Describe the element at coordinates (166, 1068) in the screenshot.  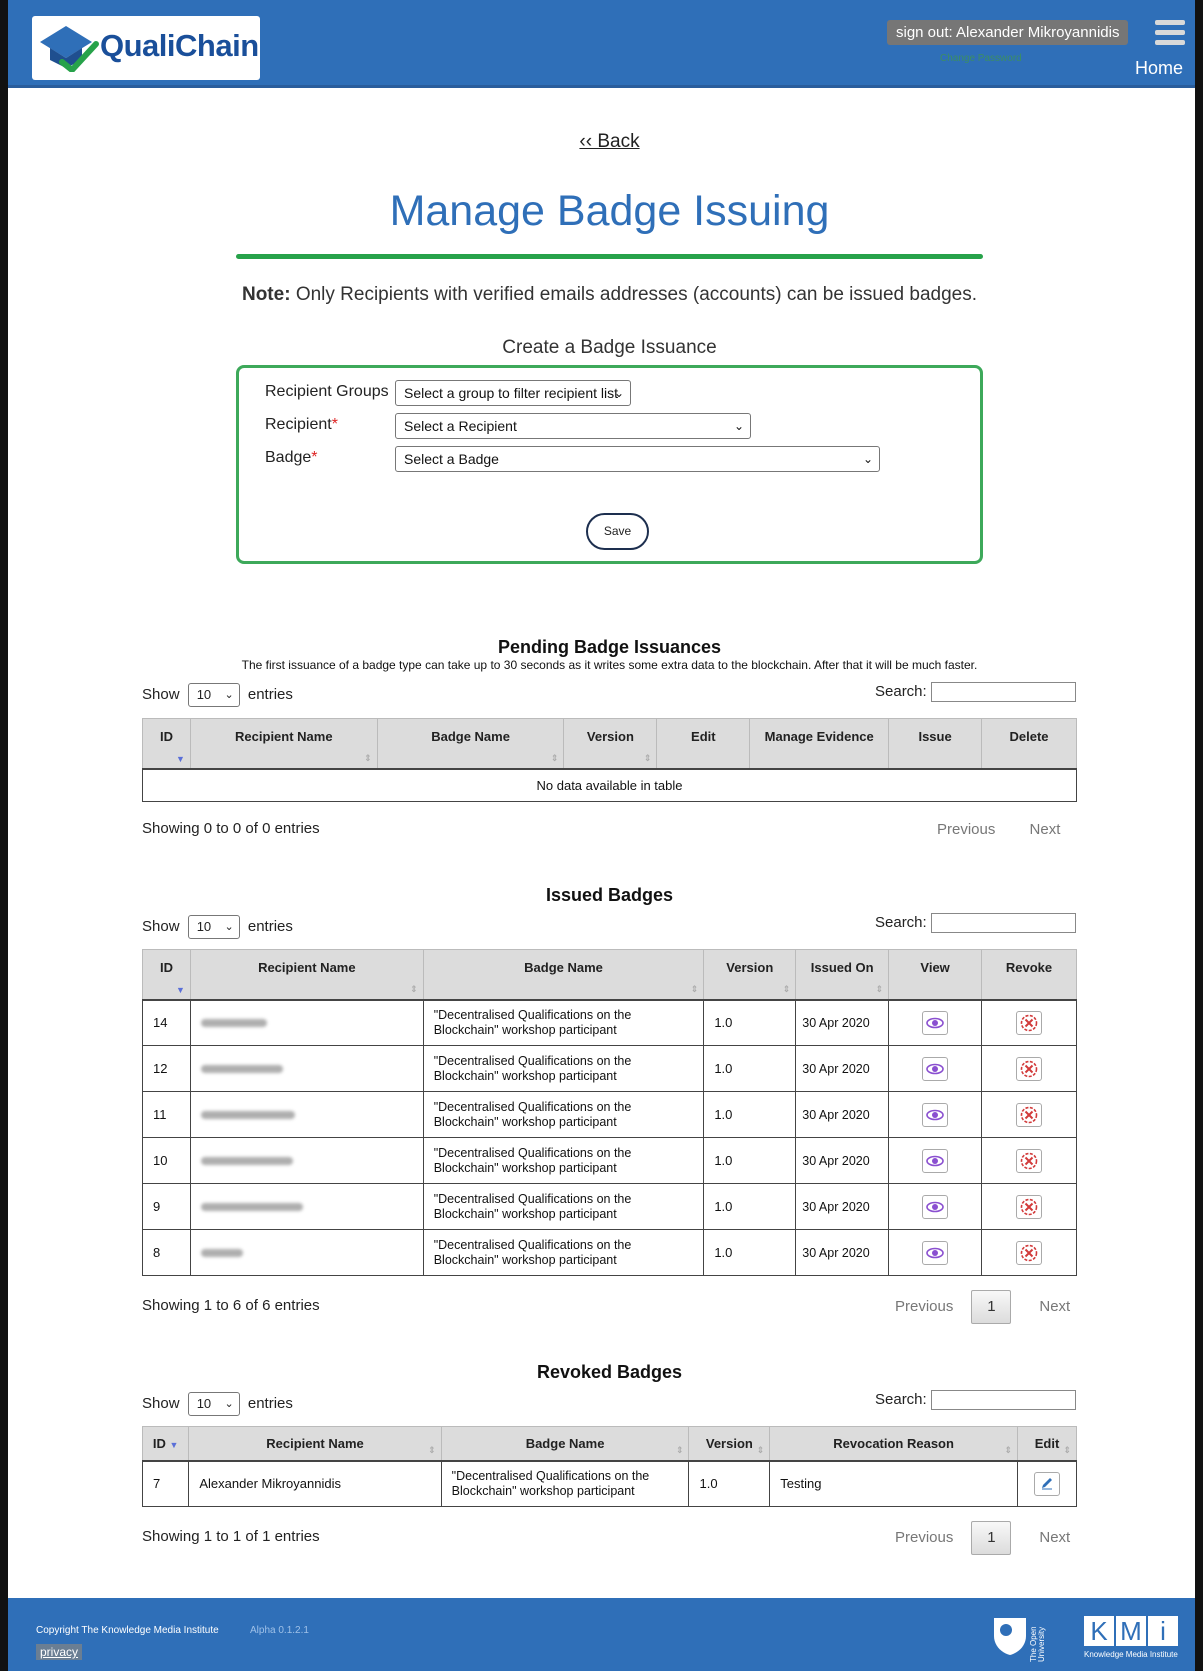
I see `row-id: 12` at that location.